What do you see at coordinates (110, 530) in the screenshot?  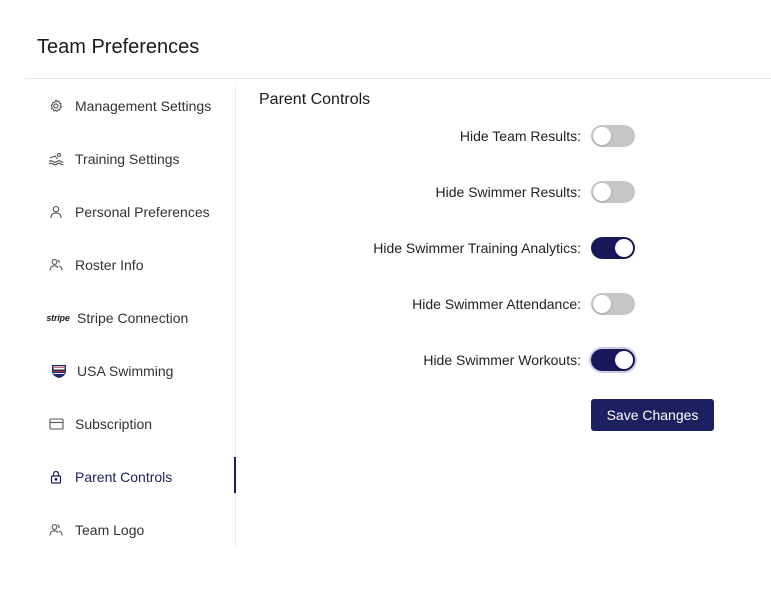 I see `sidebar-item-label: Team Logo` at bounding box center [110, 530].